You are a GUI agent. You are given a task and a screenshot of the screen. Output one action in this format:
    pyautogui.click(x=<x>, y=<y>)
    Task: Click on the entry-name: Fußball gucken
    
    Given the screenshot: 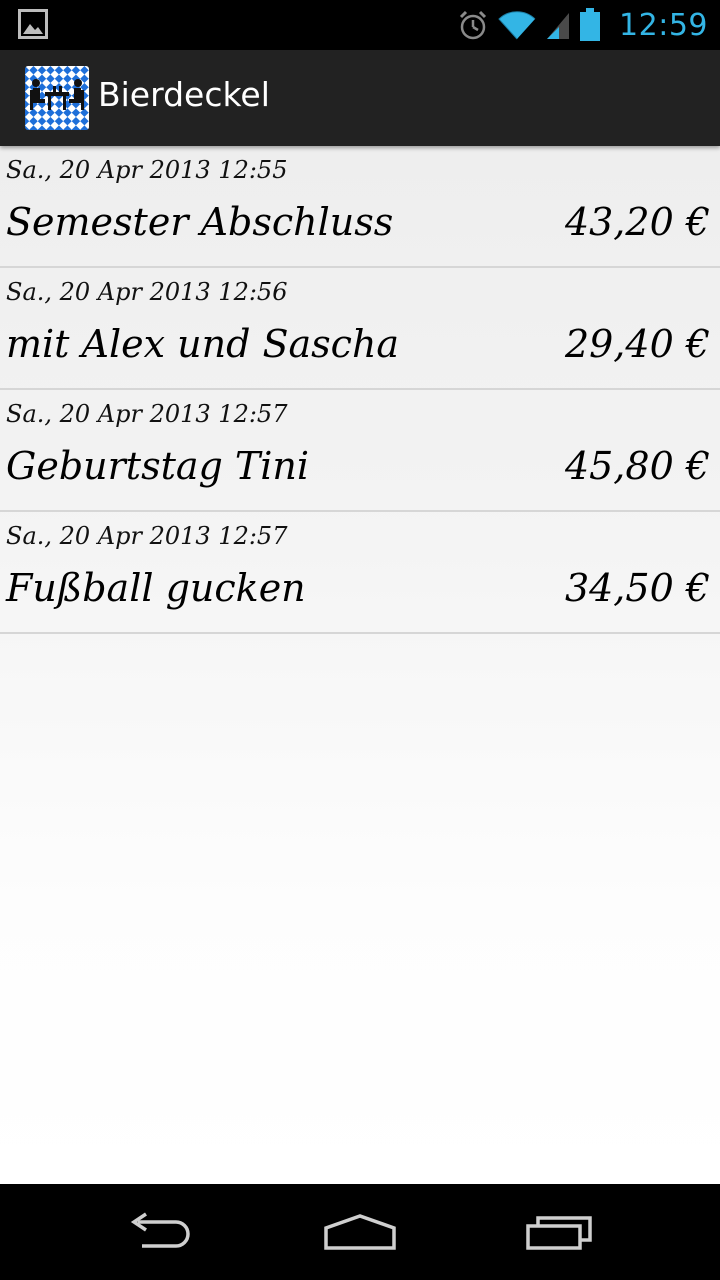 What is the action you would take?
    pyautogui.click(x=156, y=588)
    